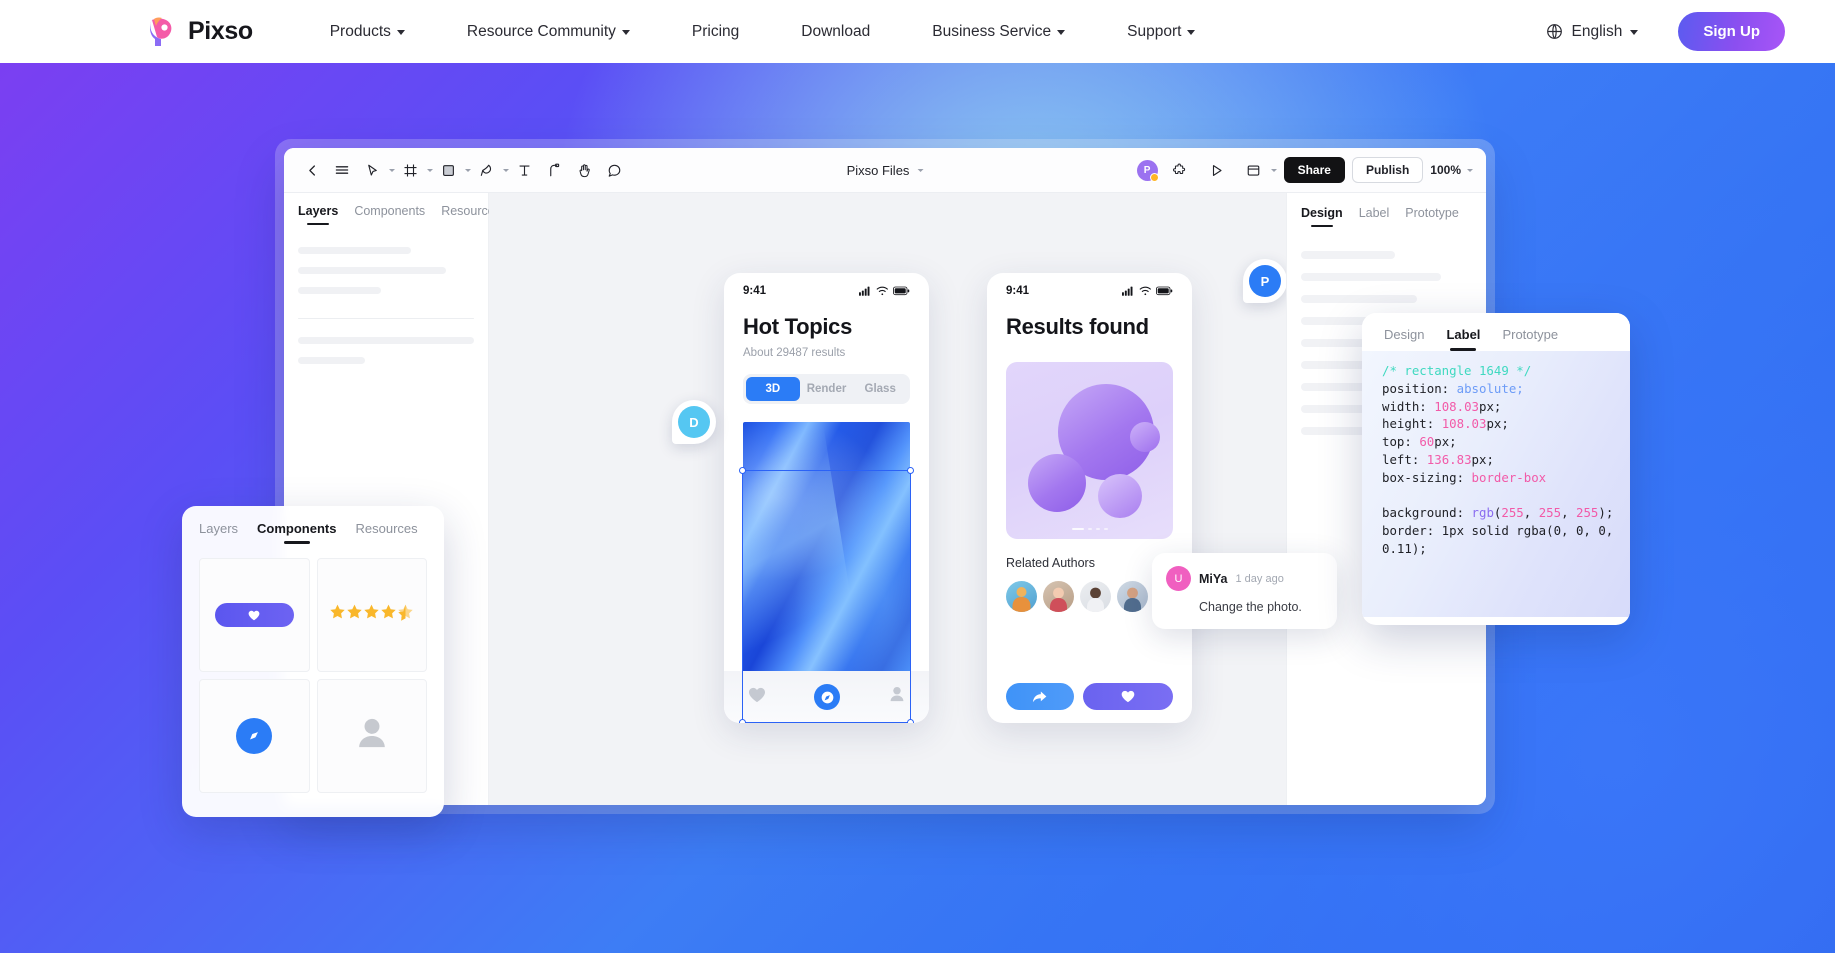 This screenshot has width=1835, height=953. Describe the element at coordinates (614, 170) in the screenshot. I see `comment-tool-icon` at that location.